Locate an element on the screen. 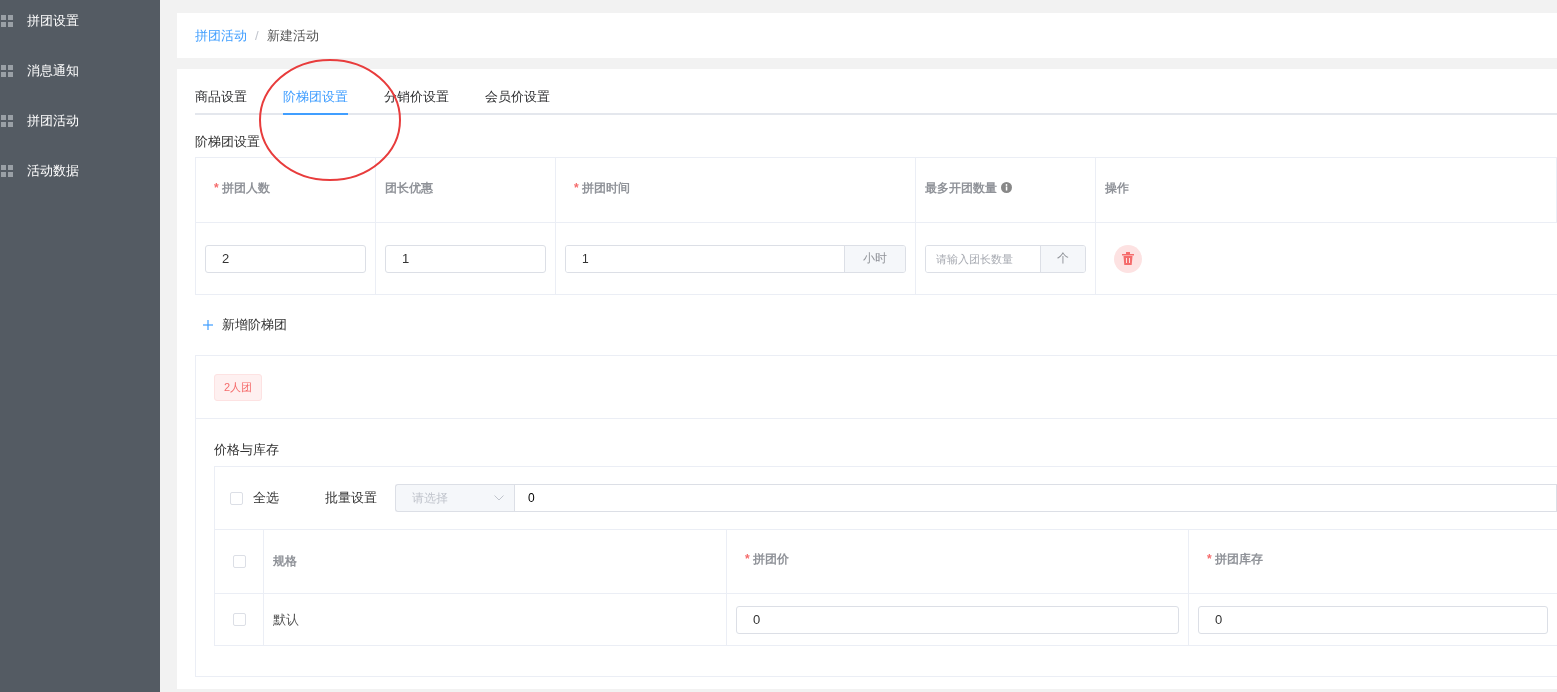  input-field: 1 is located at coordinates (465, 258).